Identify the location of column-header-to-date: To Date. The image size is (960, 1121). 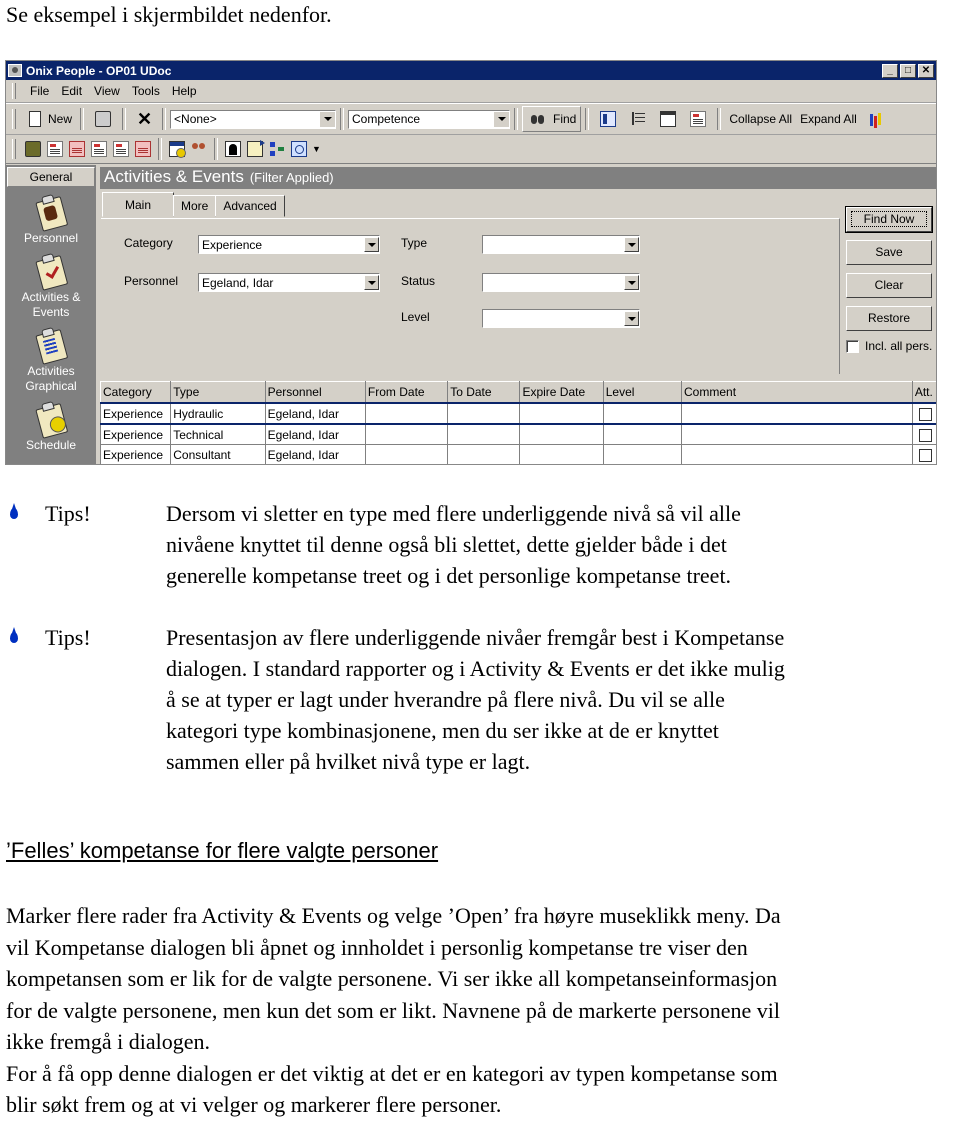
(484, 392).